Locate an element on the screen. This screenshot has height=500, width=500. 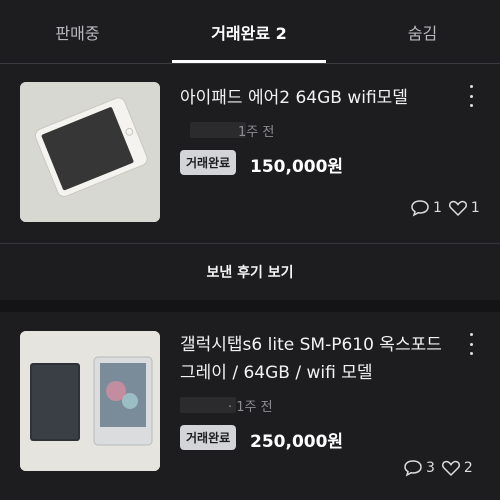
product-price: 250,000원 is located at coordinates (297, 442).